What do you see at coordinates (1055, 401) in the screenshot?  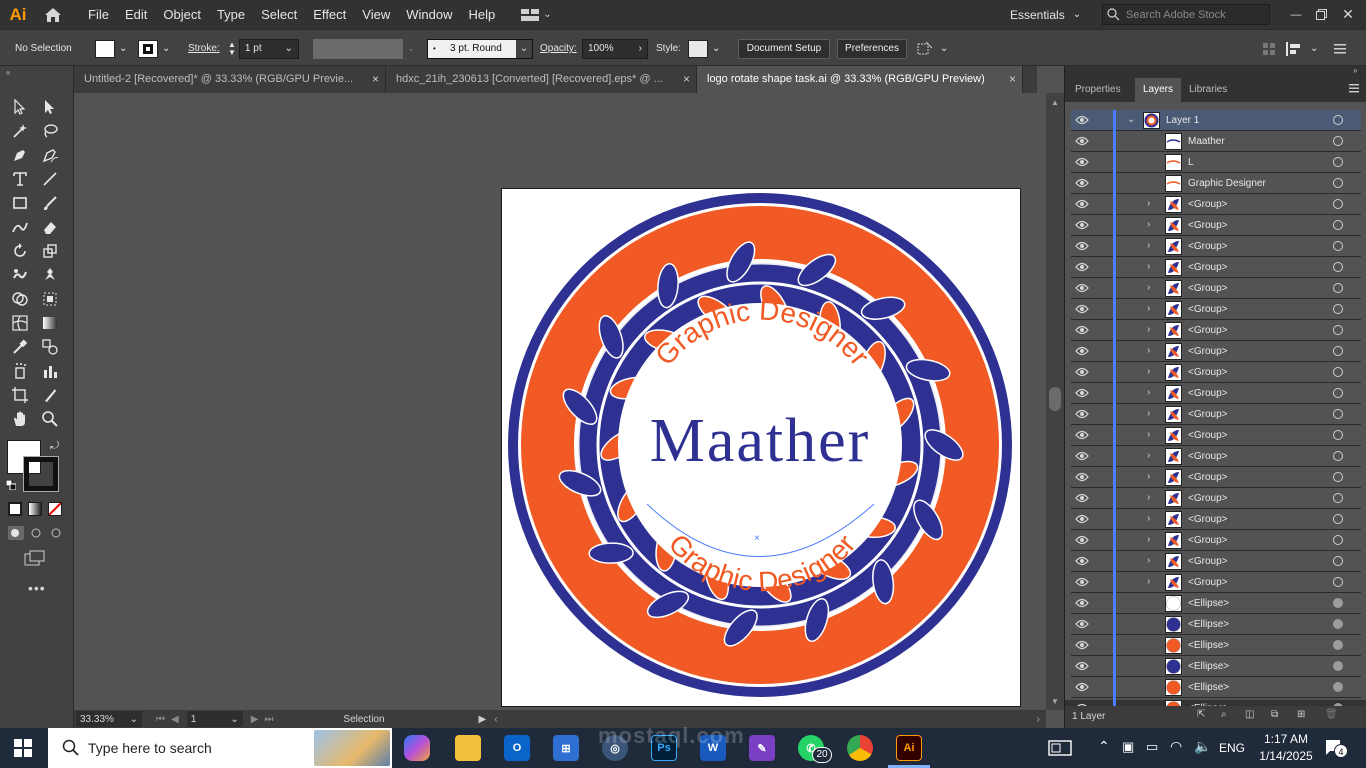 I see `vertical-scrollbar: ▲ ▼` at bounding box center [1055, 401].